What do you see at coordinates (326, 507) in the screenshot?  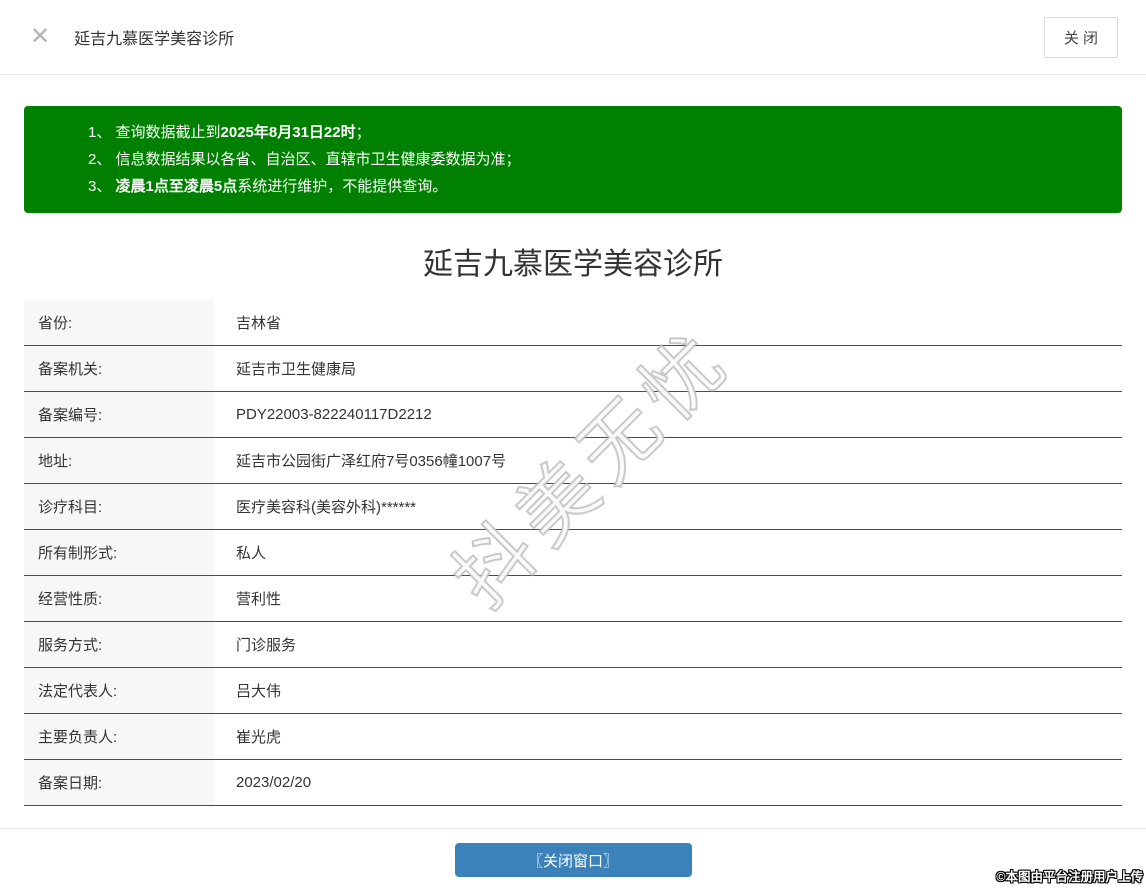 I see `row-value: 医疗美容科(美容外科)******` at bounding box center [326, 507].